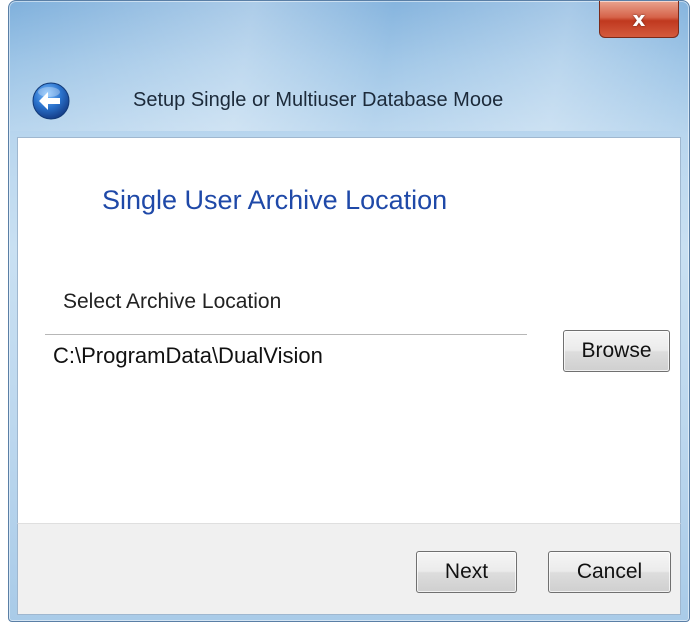 This screenshot has height=625, width=695. What do you see at coordinates (616, 351) in the screenshot?
I see `browse-button: Browse` at bounding box center [616, 351].